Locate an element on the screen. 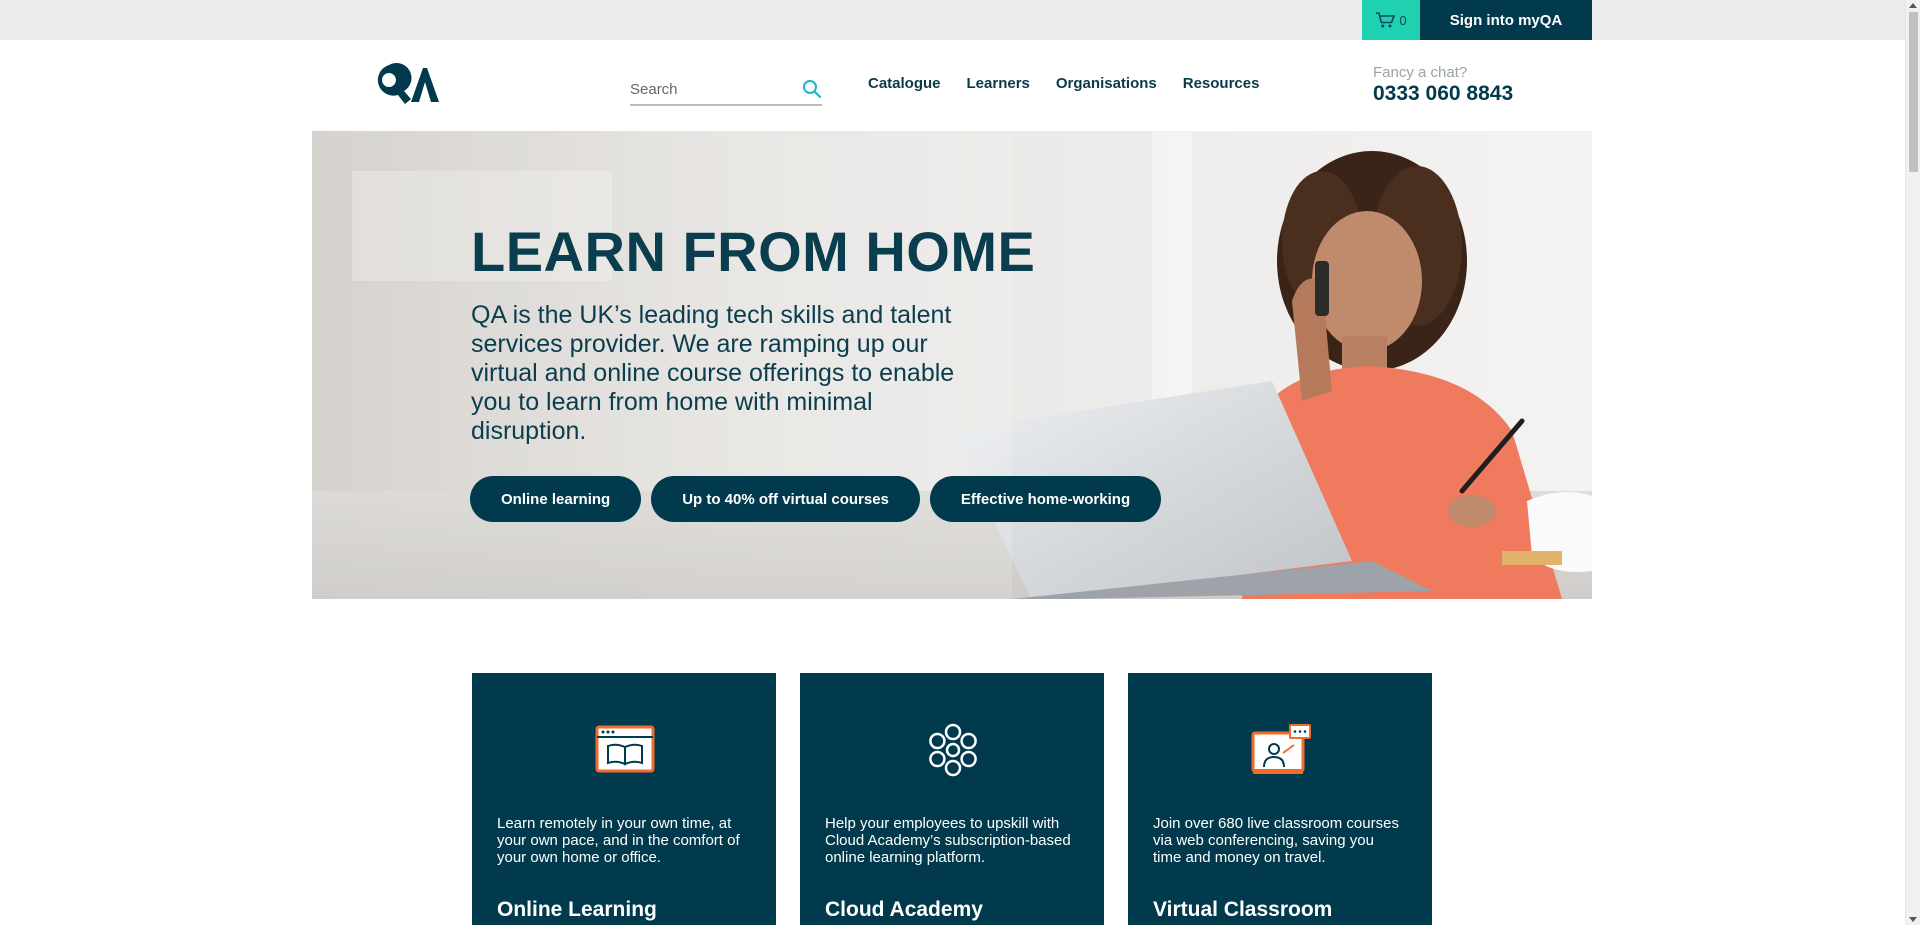 This screenshot has height=925, width=1920. page-scrollbar is located at coordinates (1912, 462).